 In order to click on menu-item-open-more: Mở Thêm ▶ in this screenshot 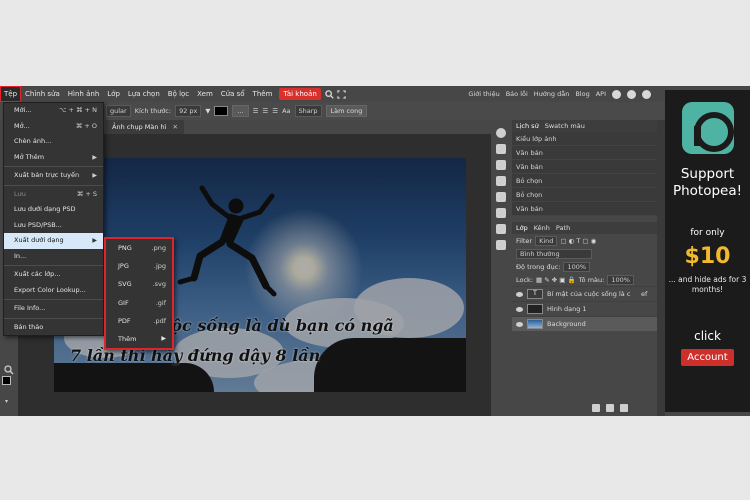, I will do `click(53, 158)`.